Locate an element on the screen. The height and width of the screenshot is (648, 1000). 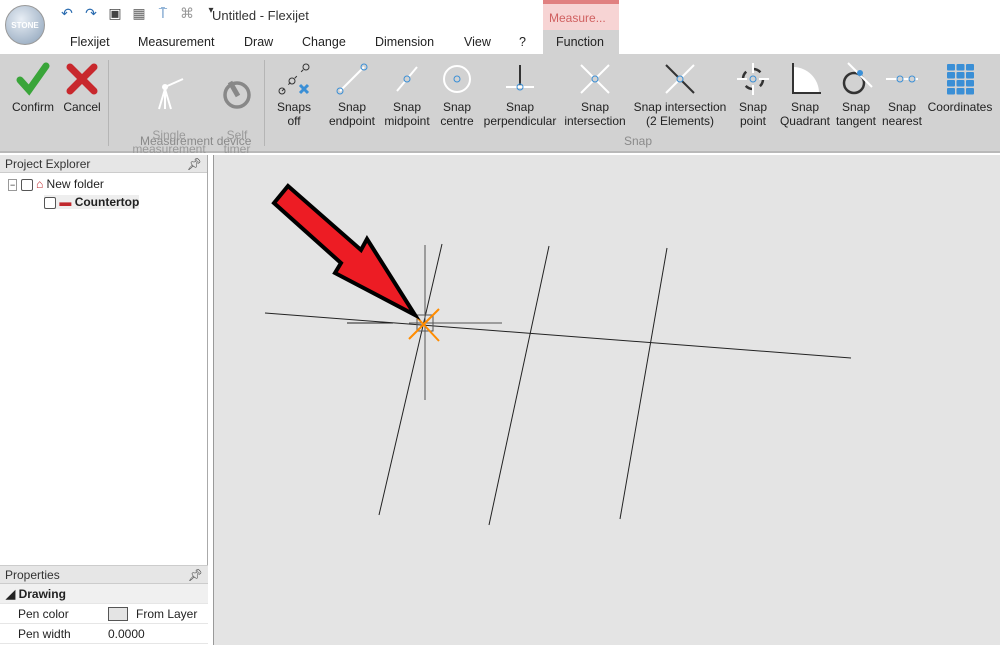
snap-tangent-icon is located at coordinates (856, 79).